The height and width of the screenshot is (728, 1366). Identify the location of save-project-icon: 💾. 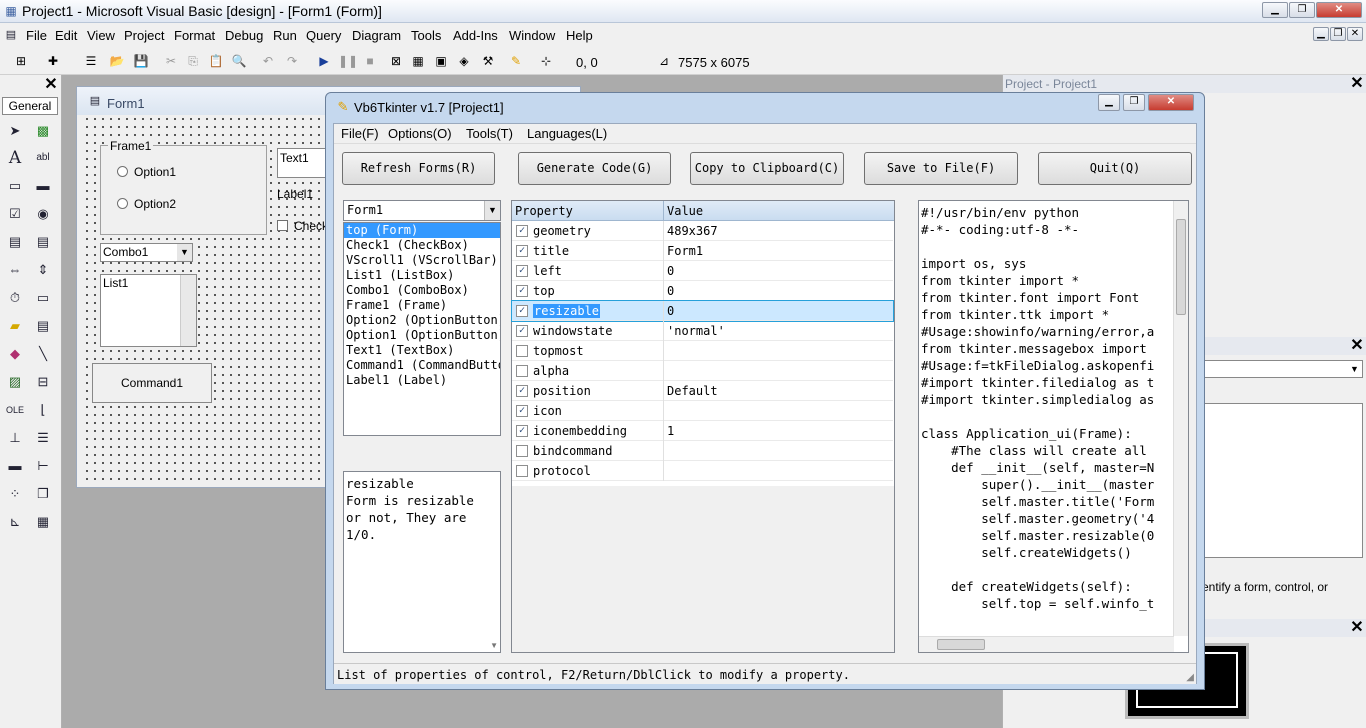
(141, 61).